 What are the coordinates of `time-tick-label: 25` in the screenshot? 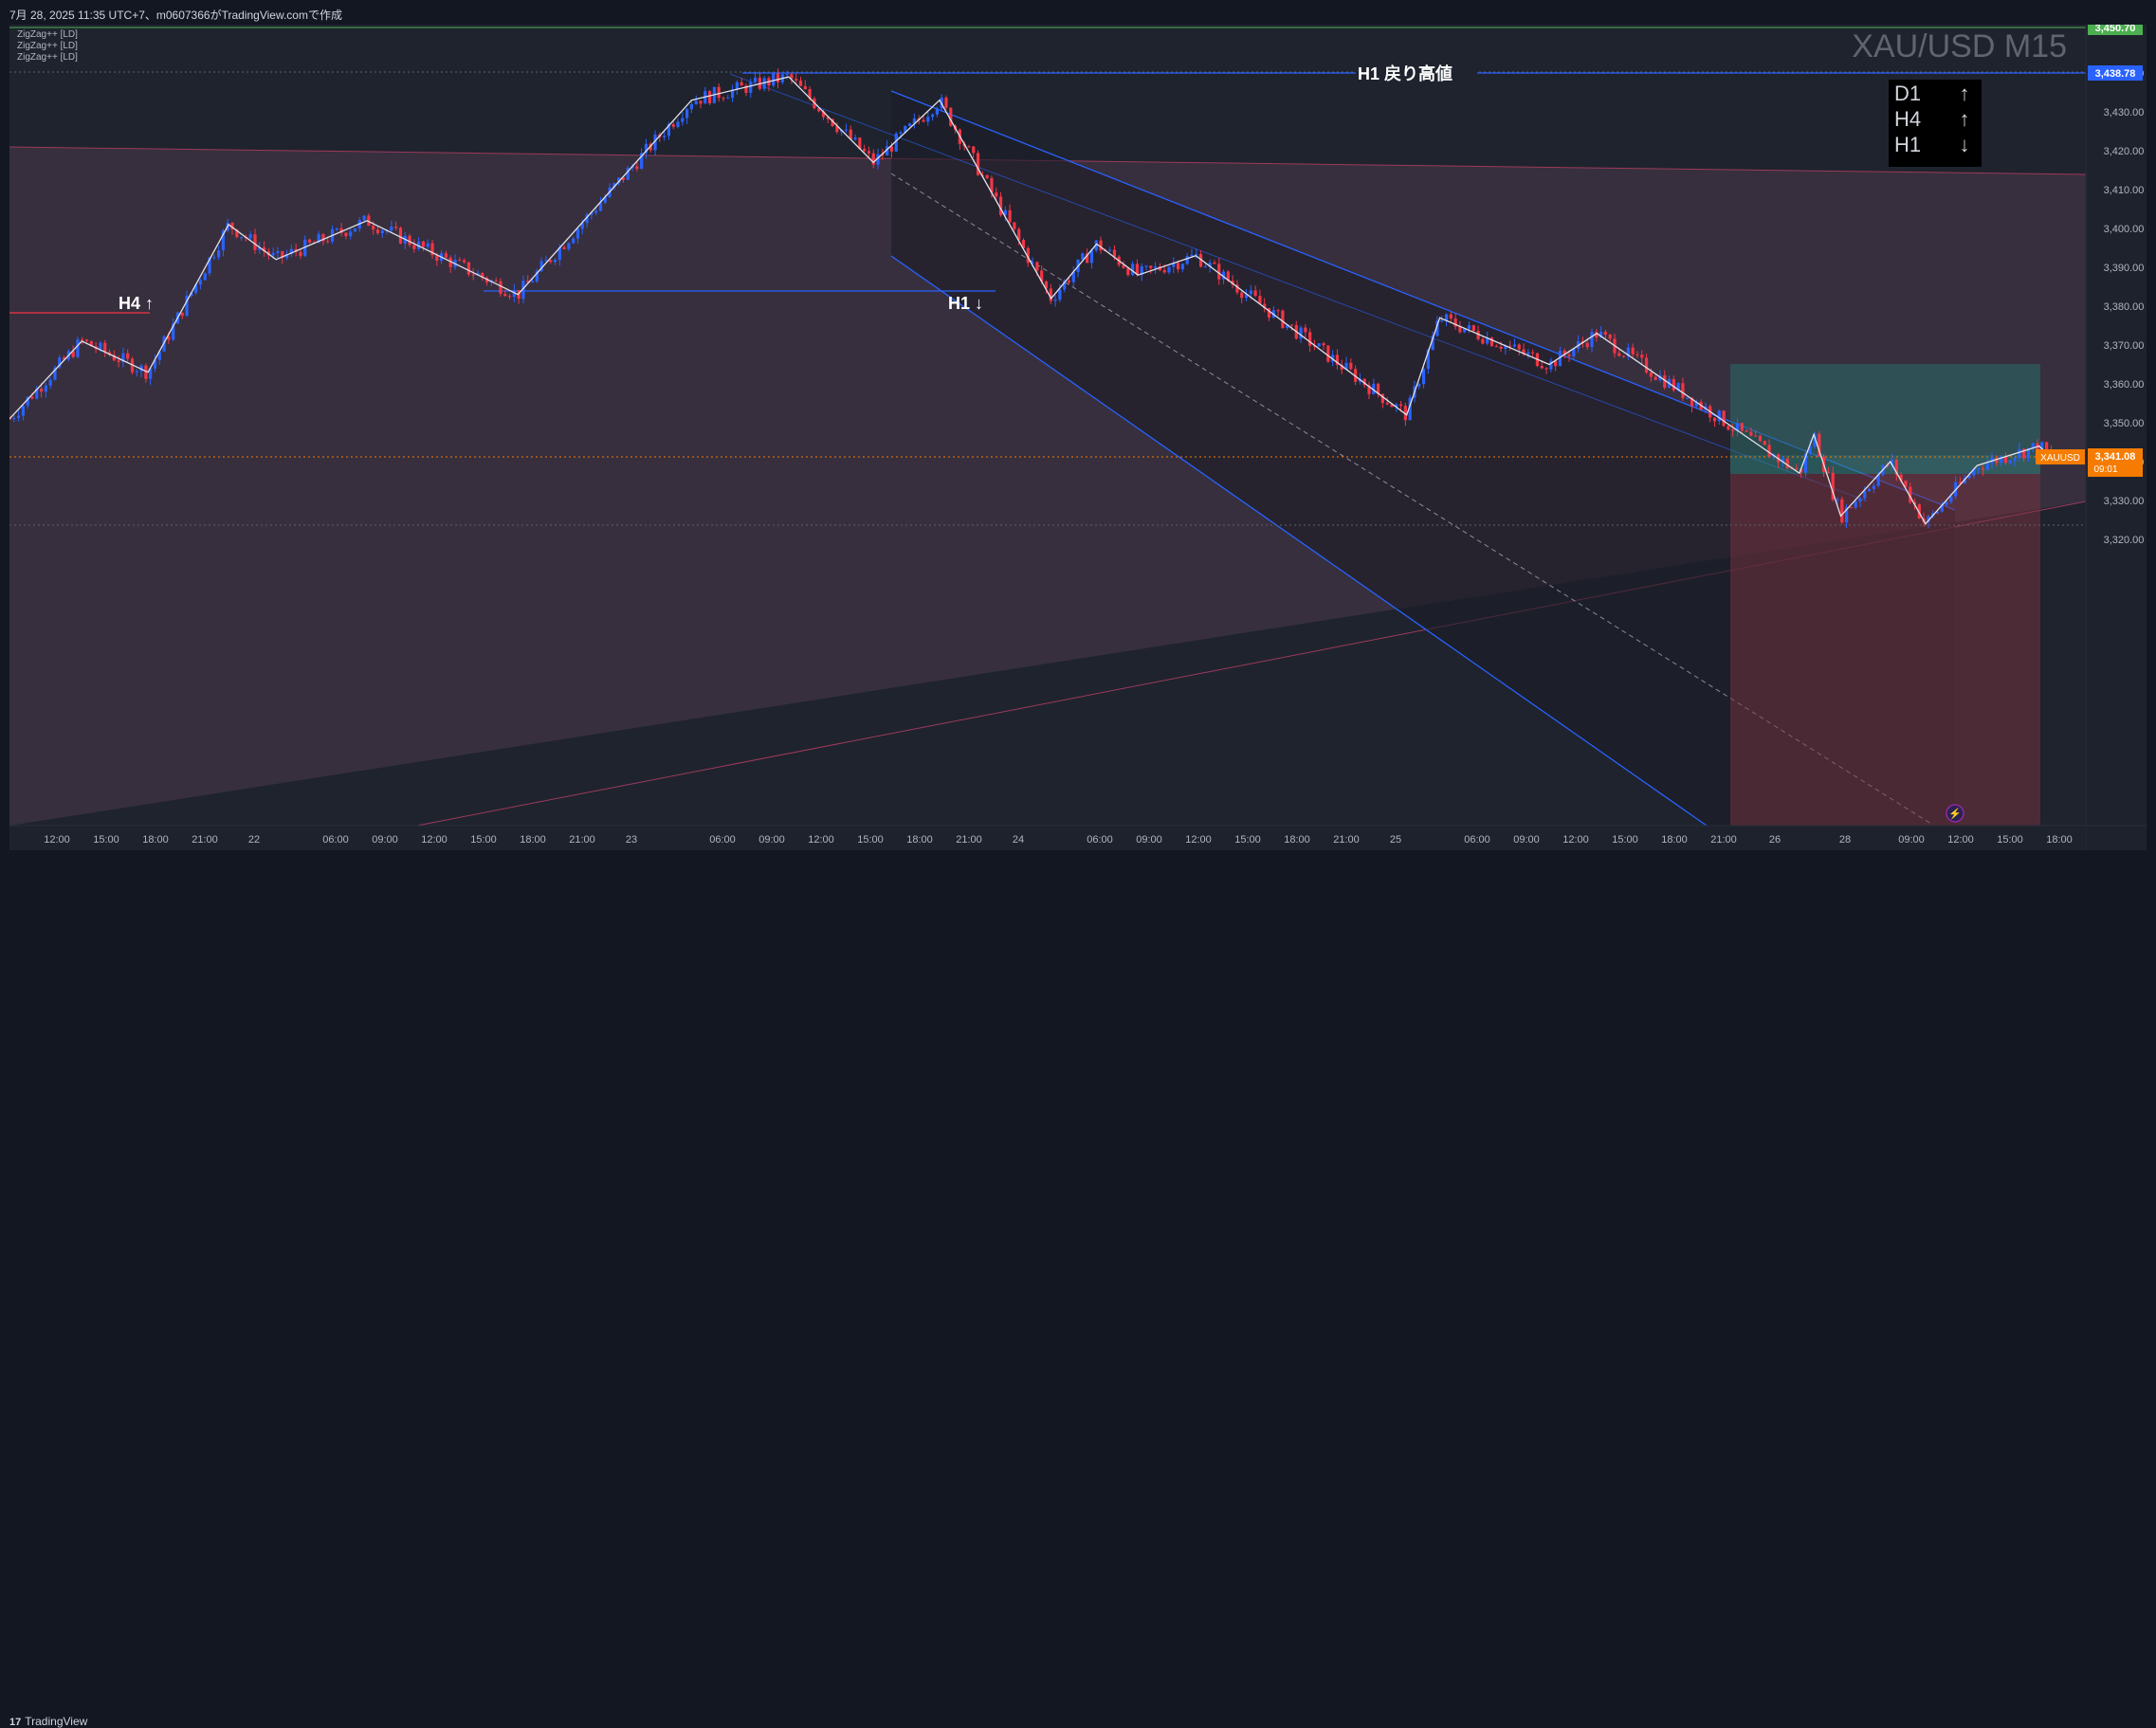 It's located at (1395, 840).